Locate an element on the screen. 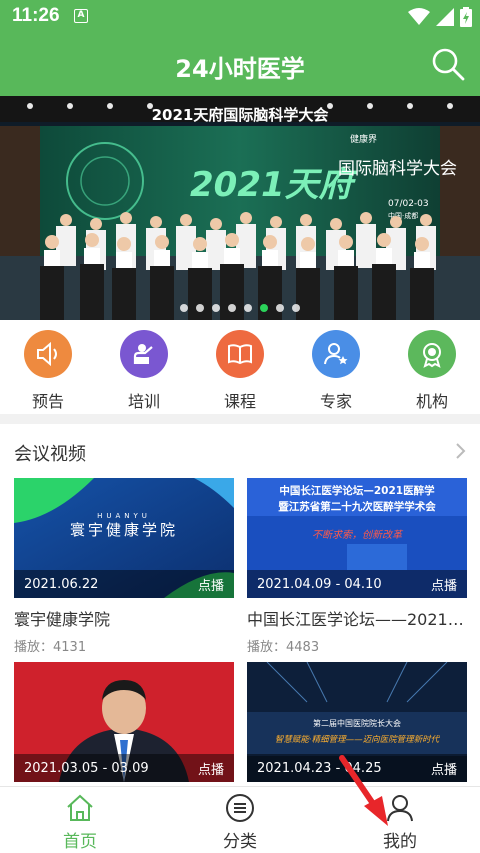  video-meta-overlay: 2021.04.09 - 04.10 点播 is located at coordinates (357, 584).